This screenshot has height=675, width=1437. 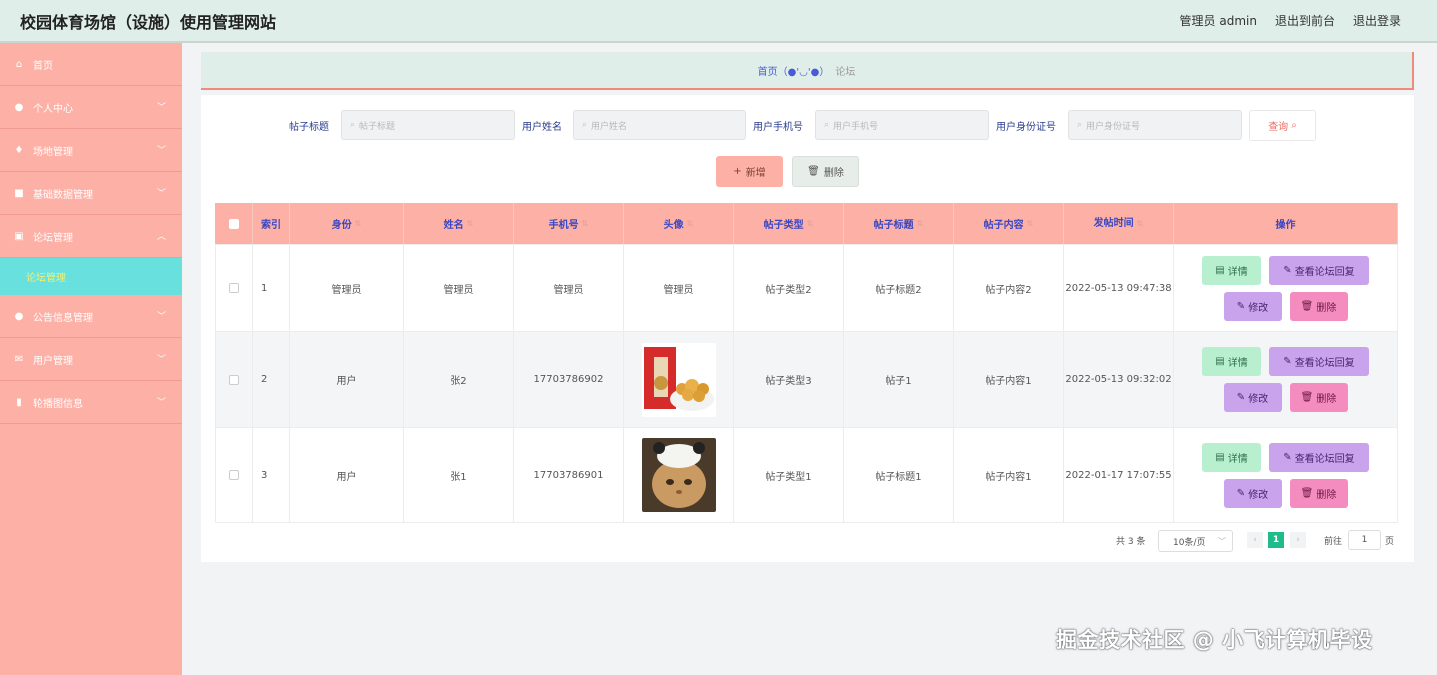 What do you see at coordinates (347, 223) in the screenshot?
I see `col-role: 身份 ⇅` at bounding box center [347, 223].